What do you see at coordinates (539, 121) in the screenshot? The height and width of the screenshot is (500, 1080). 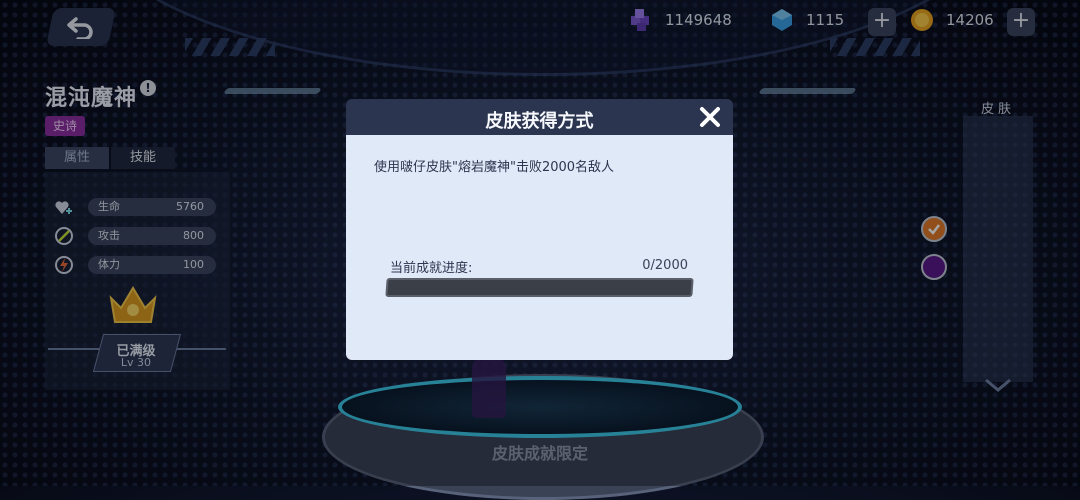 I see `modal-title: 皮肤获得方式` at bounding box center [539, 121].